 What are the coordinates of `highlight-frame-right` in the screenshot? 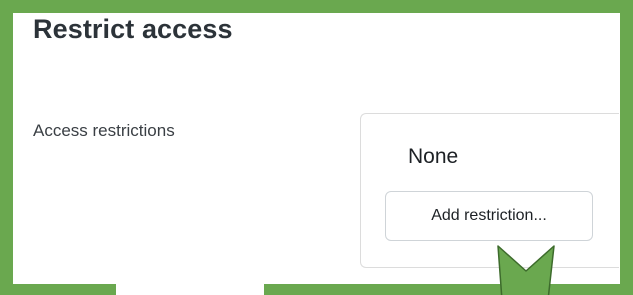 It's located at (626, 147).